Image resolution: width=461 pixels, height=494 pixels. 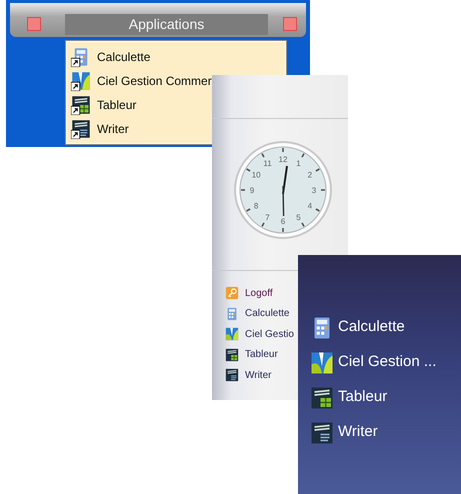 I want to click on clock-numeral: 12, so click(x=283, y=159).